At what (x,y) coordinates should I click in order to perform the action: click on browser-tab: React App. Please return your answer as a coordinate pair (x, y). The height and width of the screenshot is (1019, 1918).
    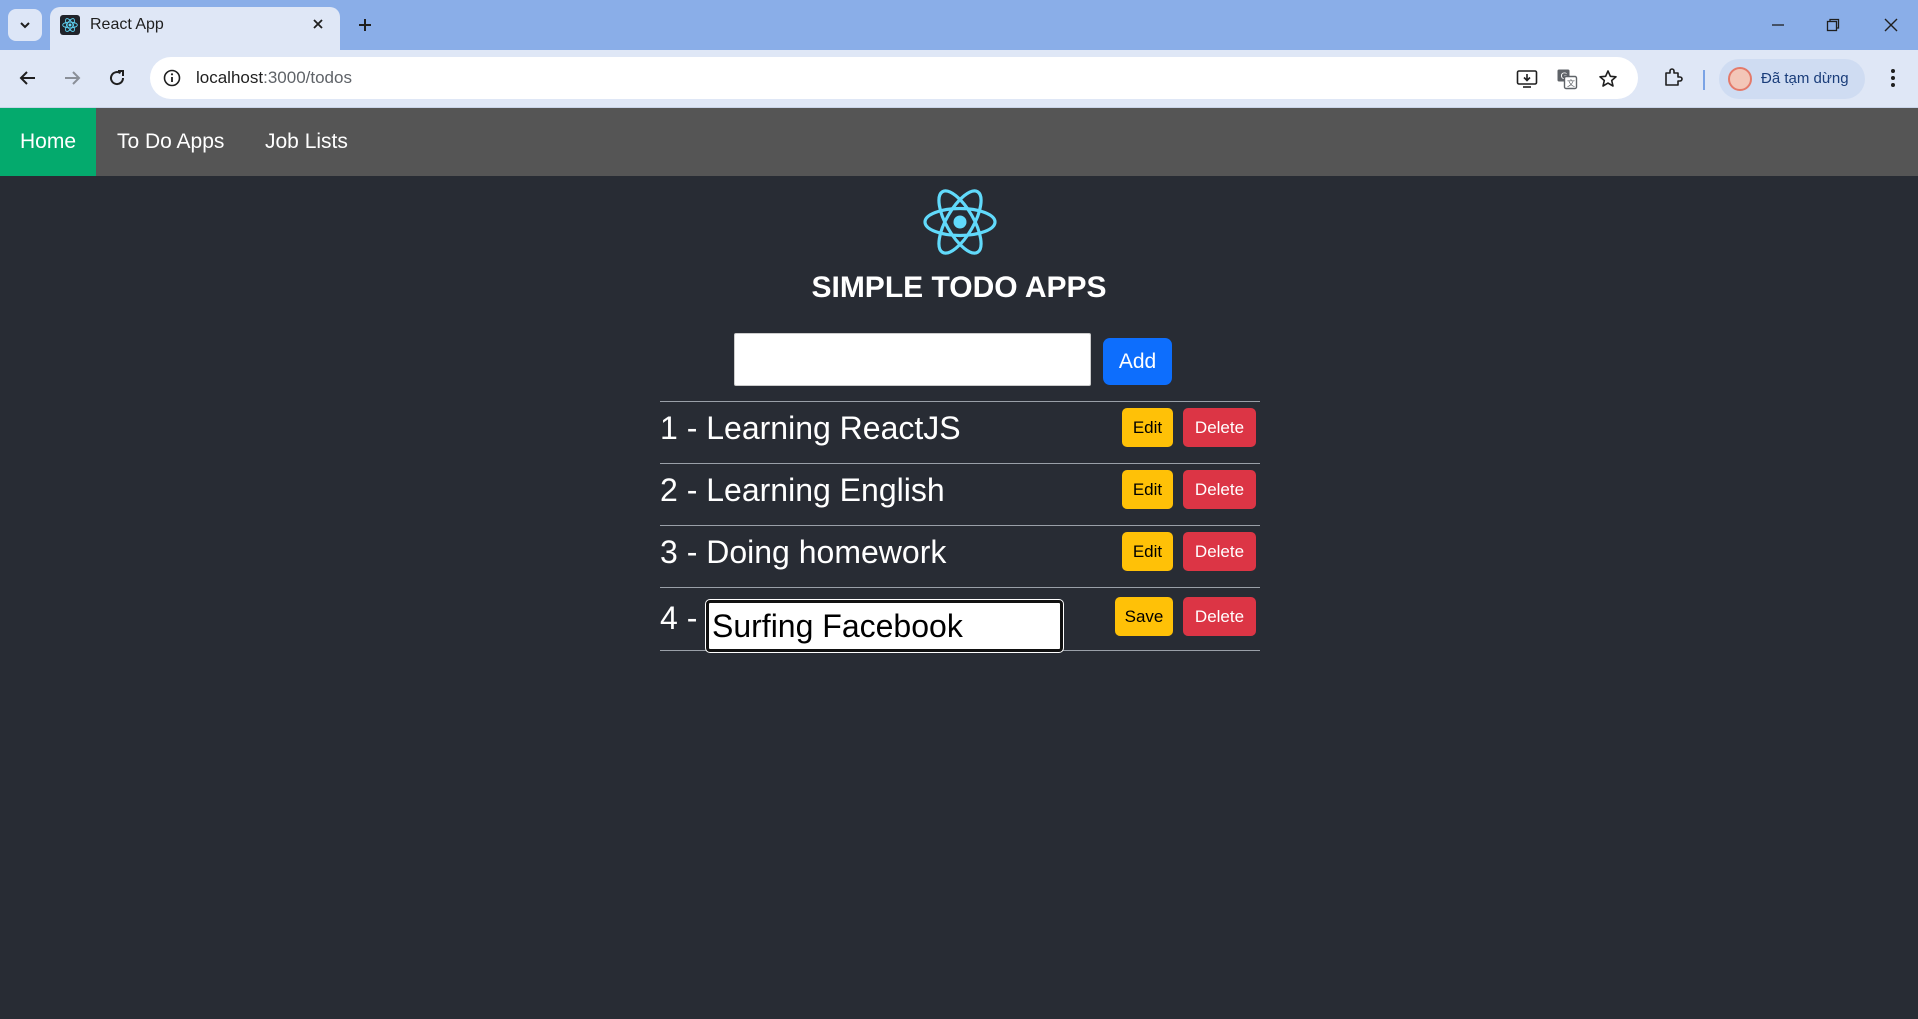
    Looking at the image, I should click on (195, 28).